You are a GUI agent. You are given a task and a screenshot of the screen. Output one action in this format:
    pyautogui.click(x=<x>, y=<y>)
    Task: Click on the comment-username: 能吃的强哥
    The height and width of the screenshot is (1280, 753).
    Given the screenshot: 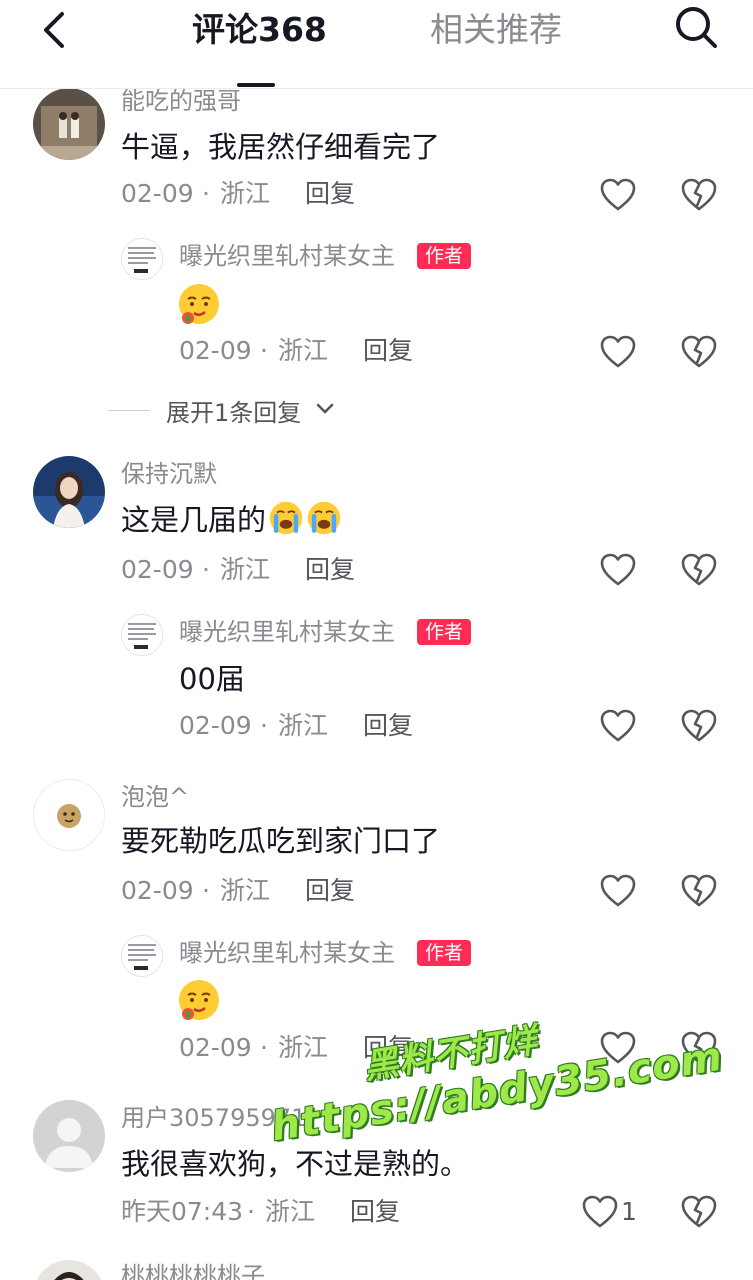 What is the action you would take?
    pyautogui.click(x=181, y=102)
    